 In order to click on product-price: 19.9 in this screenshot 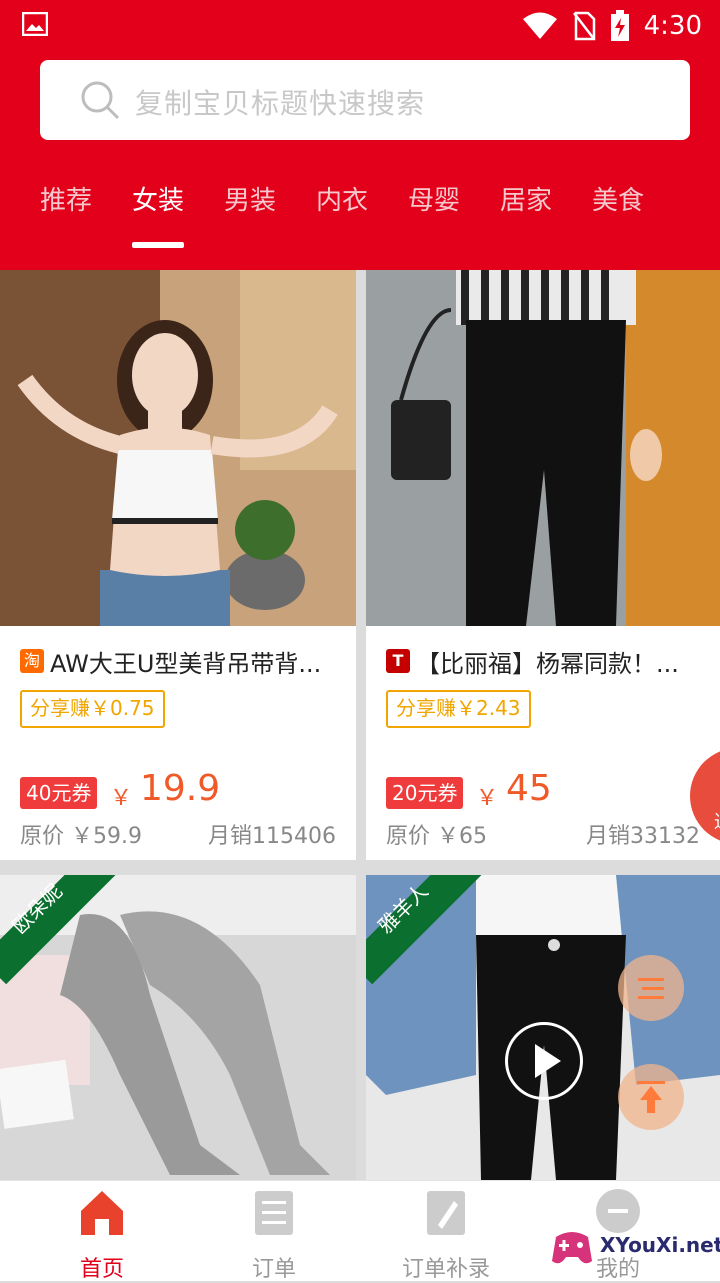, I will do `click(180, 788)`.